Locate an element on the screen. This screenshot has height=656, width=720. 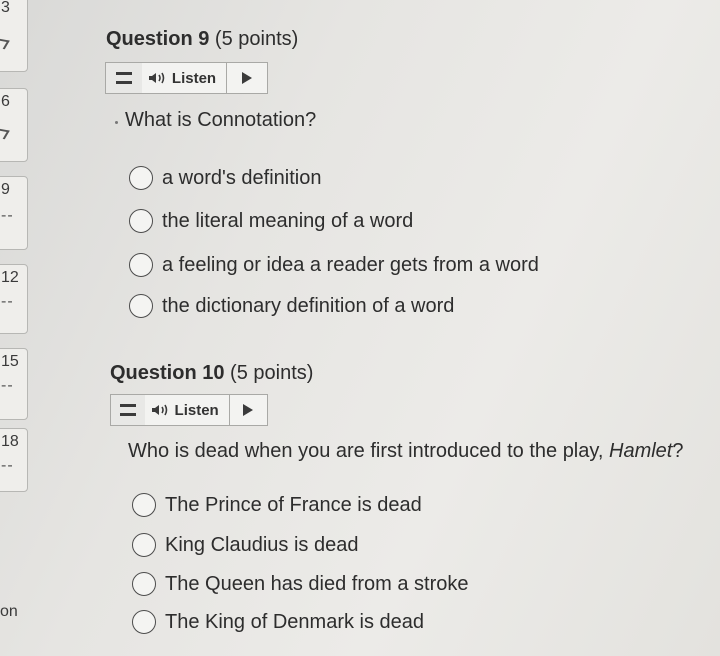
answer-option: King Claudius is dead is located at coordinates (245, 545).